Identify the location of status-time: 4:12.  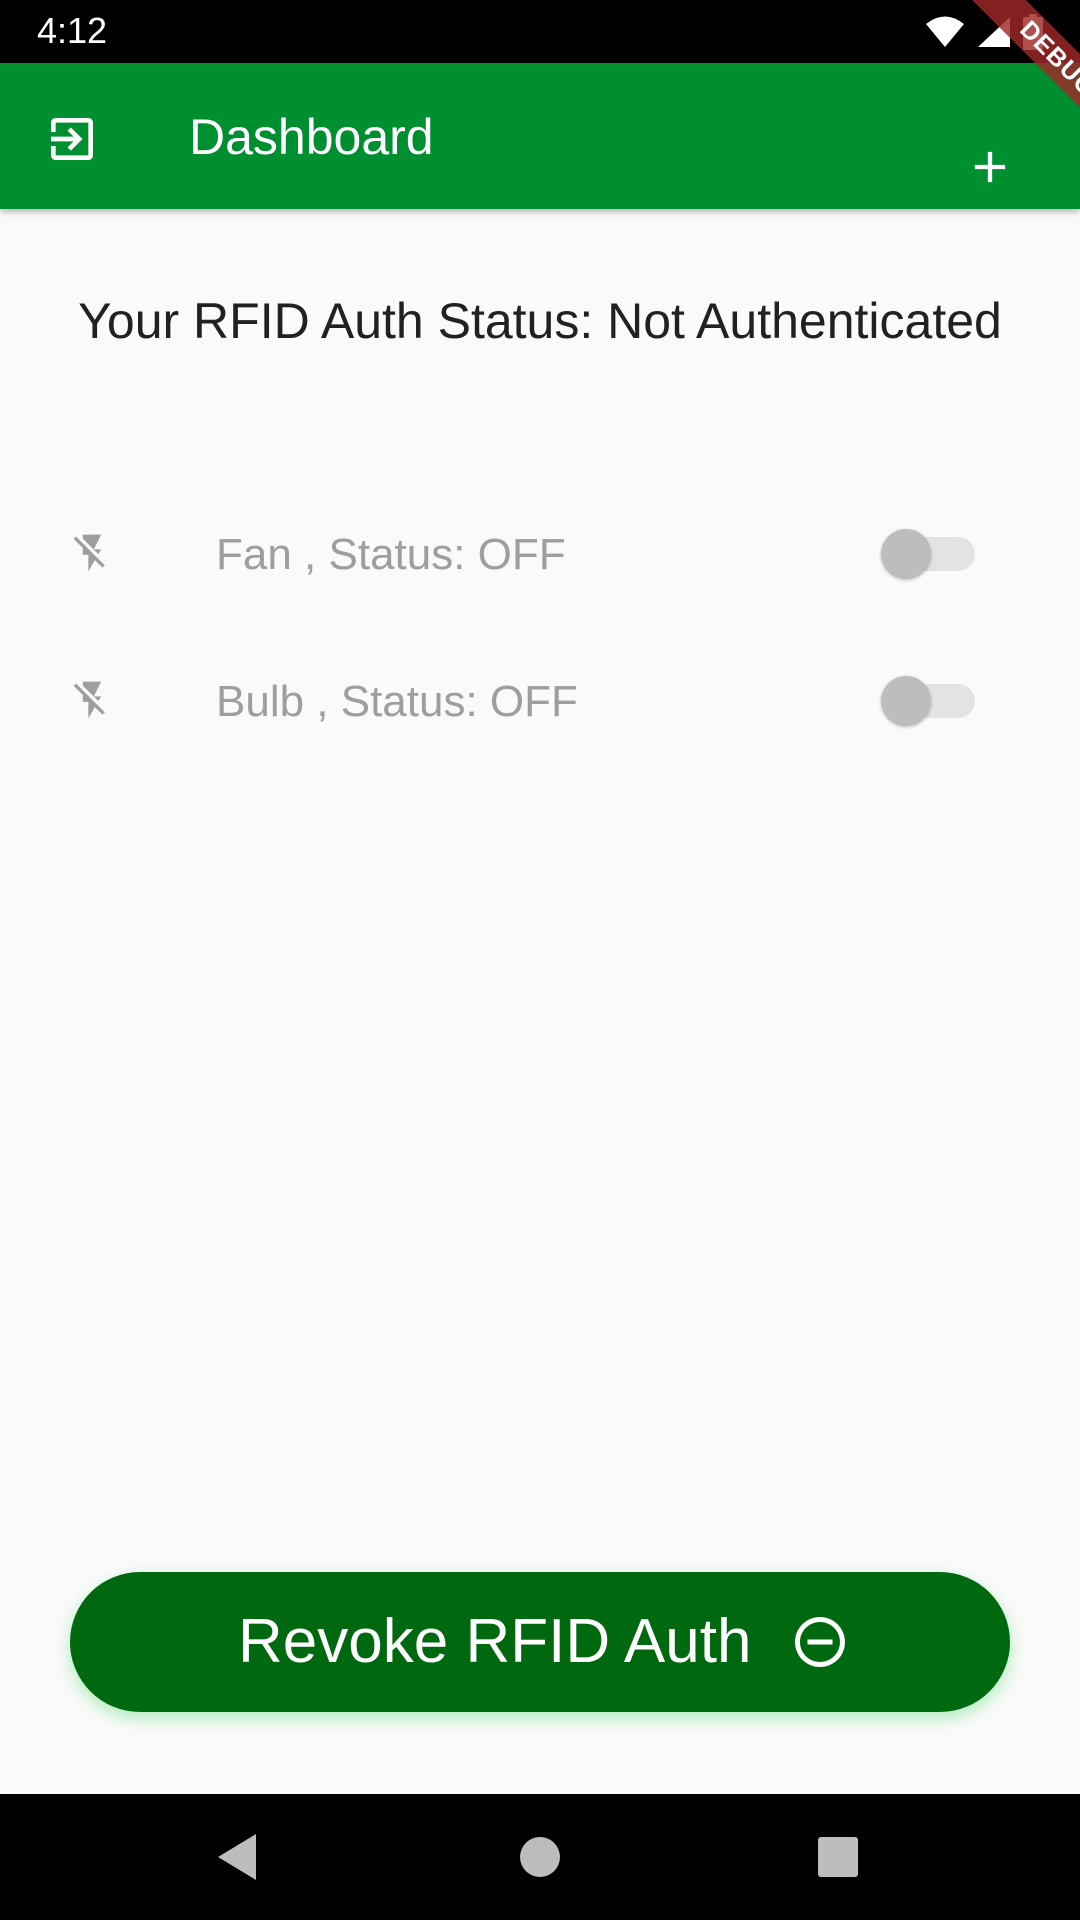
(72, 30).